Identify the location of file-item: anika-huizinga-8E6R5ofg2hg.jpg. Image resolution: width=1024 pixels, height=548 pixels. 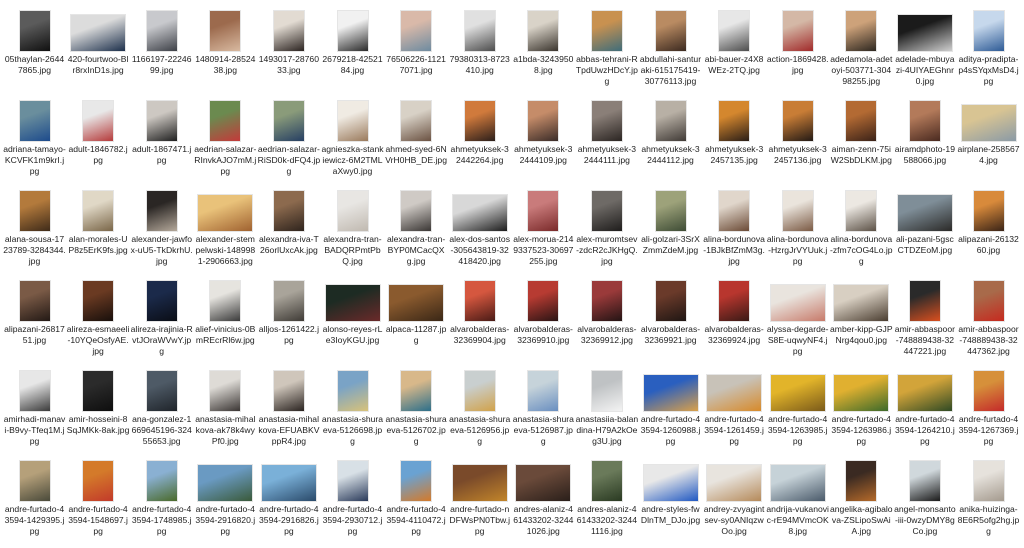
(988, 500).